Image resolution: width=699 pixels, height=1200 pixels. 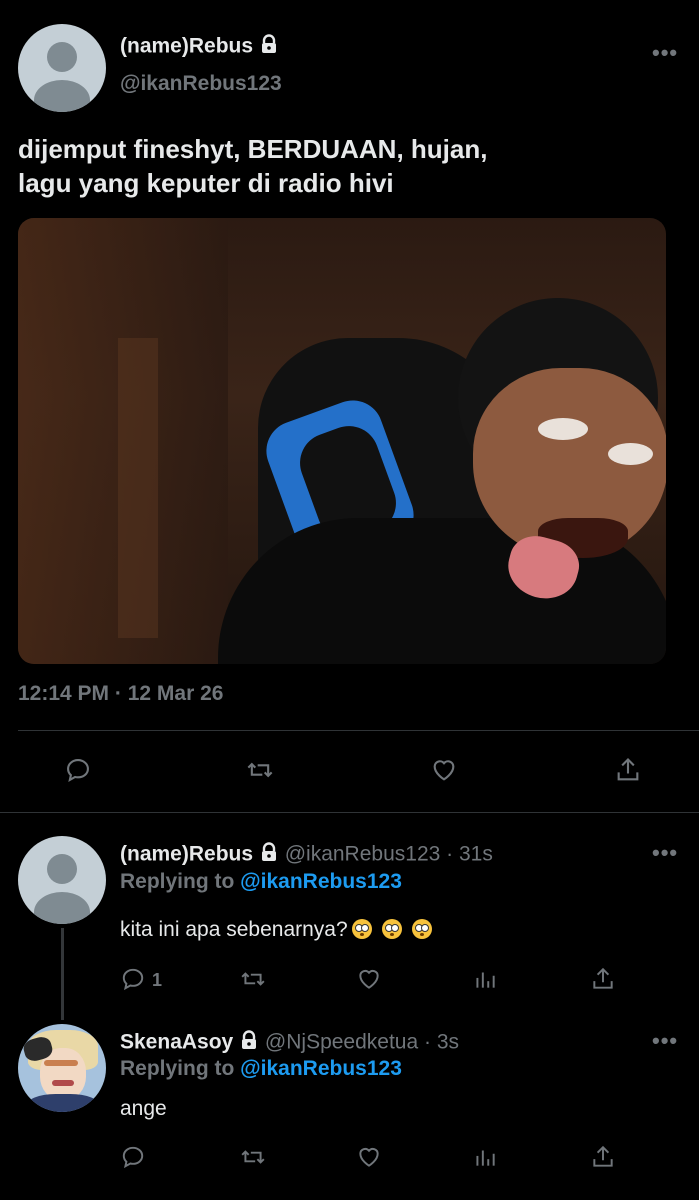 I want to click on tweet-text-line-2: lagu yang keputer di radio hivi, so click(x=206, y=183).